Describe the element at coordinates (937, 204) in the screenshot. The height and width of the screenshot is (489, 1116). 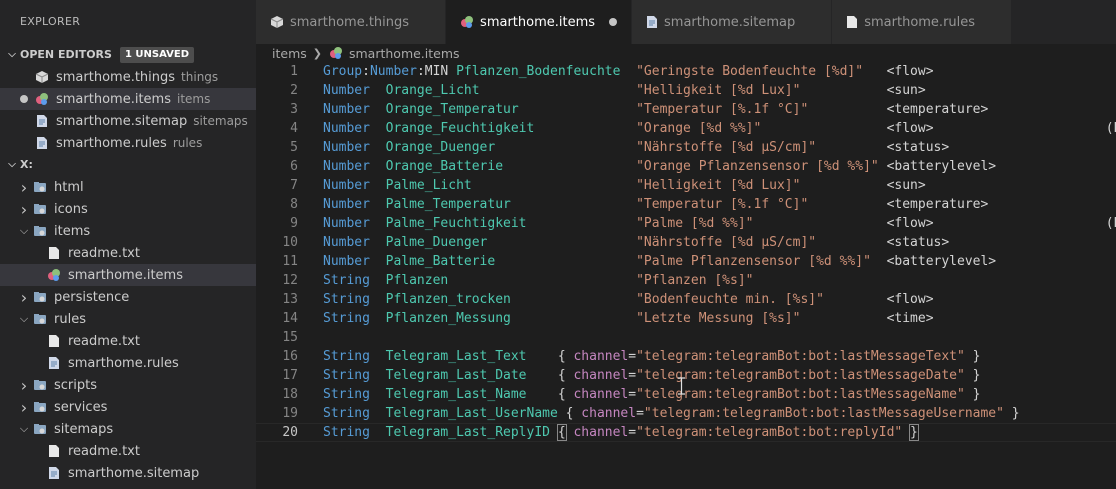
I see `item-icon-tag: <temperature>` at that location.